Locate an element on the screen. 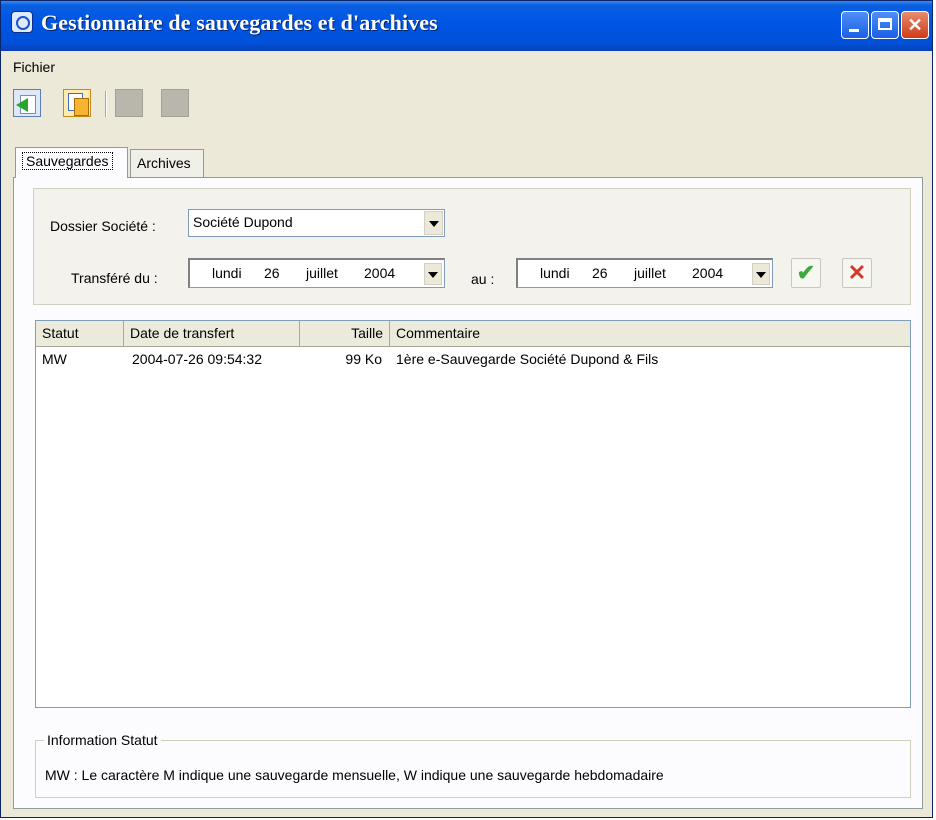 This screenshot has width=936, height=820. cell-commentaire: 1ère e-Sauvegarde Société Dupond & Fils is located at coordinates (527, 359).